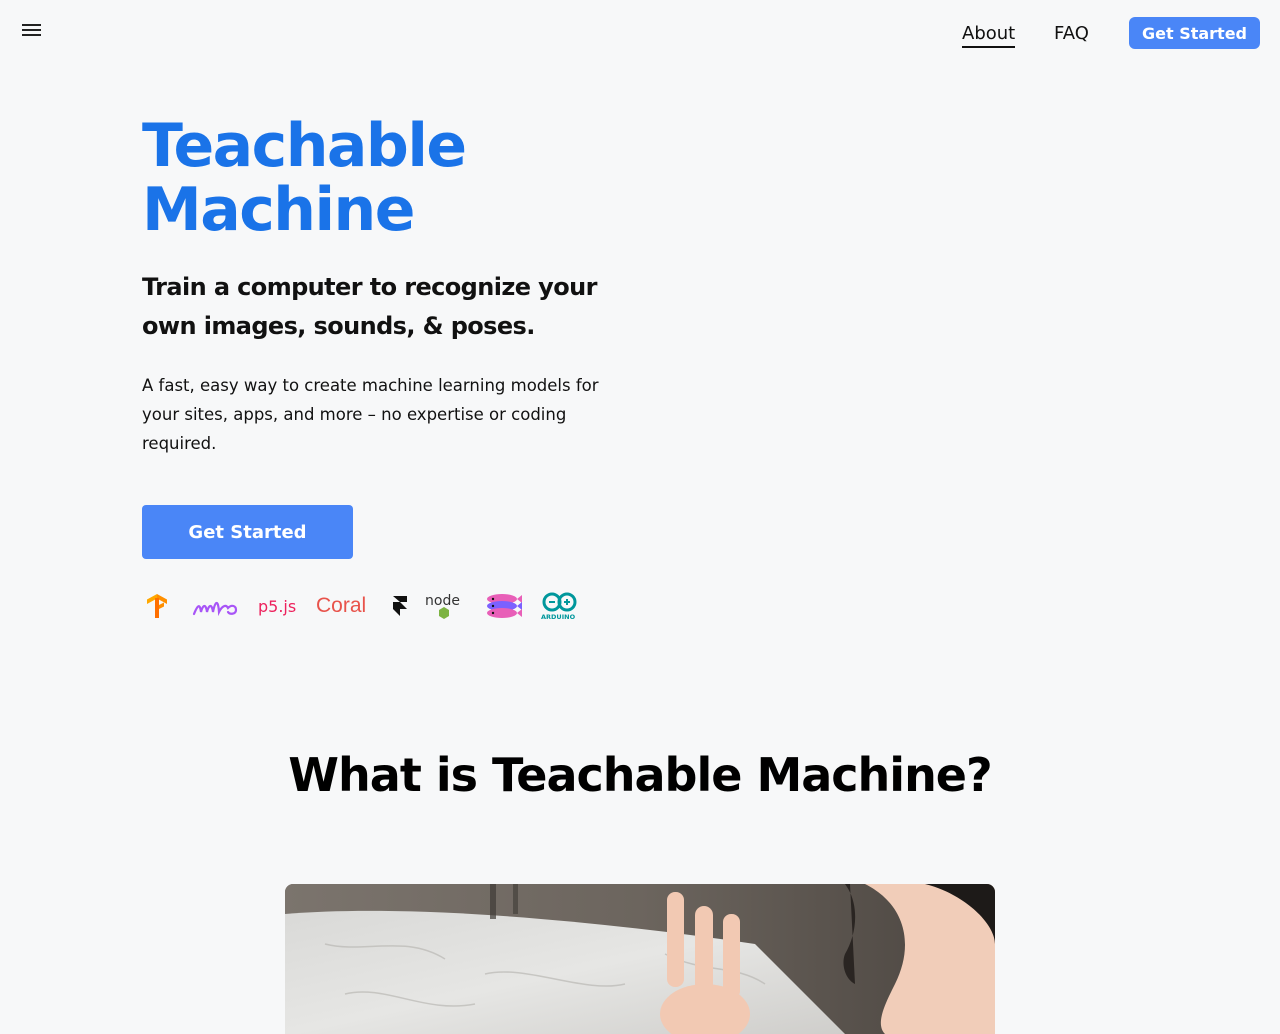 This screenshot has height=1034, width=1280. I want to click on node-icon: node, so click(442, 606).